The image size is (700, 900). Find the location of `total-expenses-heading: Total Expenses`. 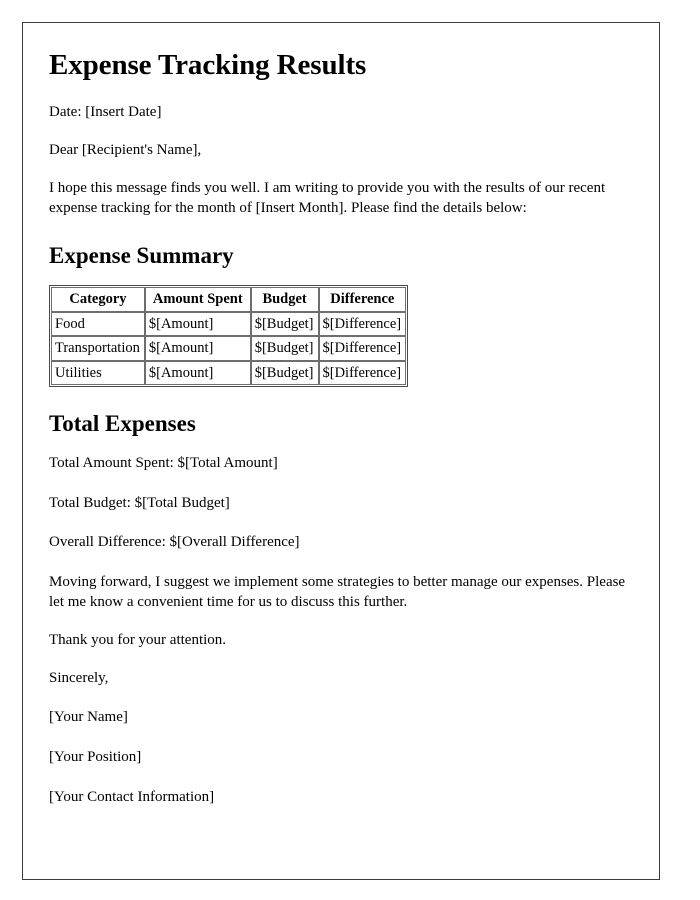

total-expenses-heading: Total Expenses is located at coordinates (122, 424).